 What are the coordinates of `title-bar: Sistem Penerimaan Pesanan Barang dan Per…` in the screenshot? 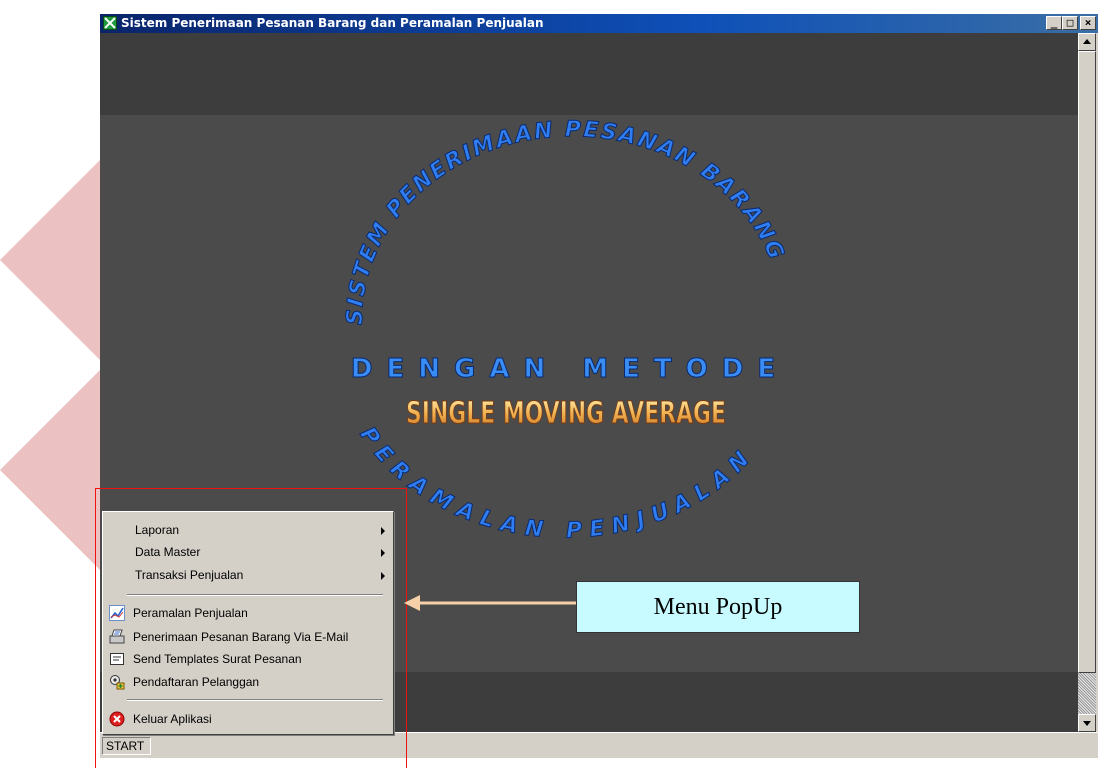 It's located at (599, 23).